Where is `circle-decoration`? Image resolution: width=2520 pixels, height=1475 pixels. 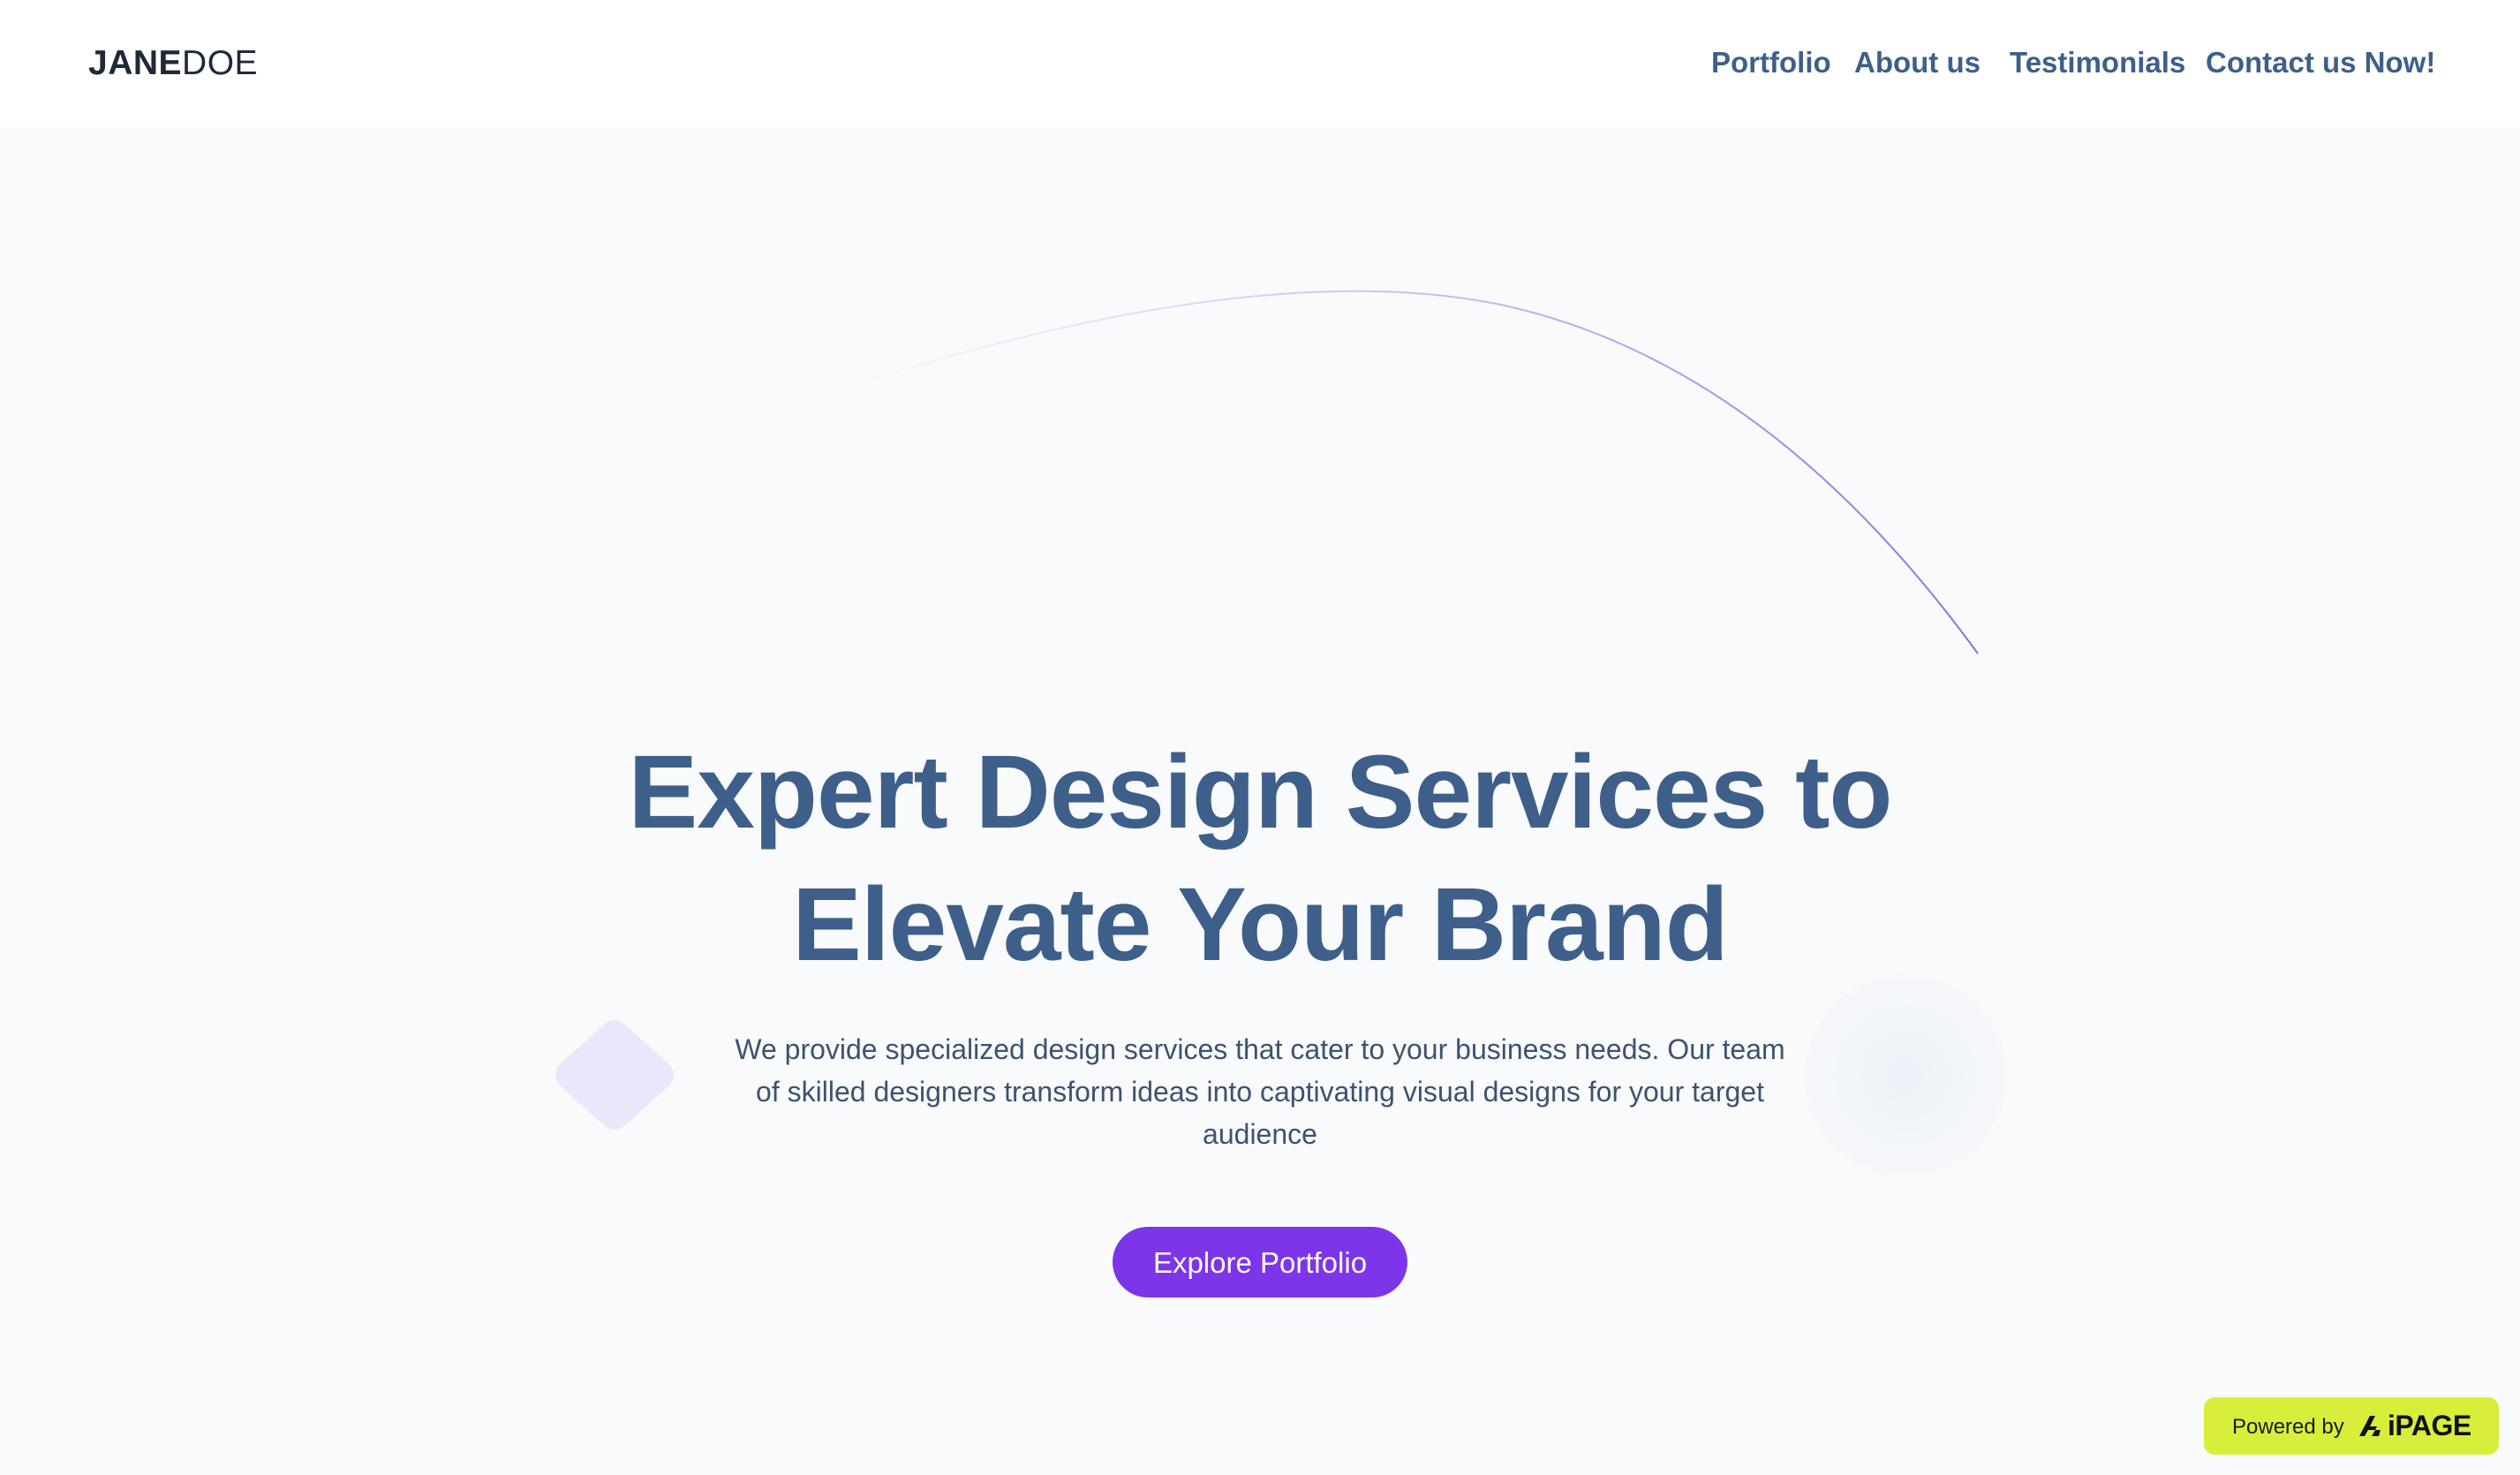 circle-decoration is located at coordinates (1906, 1075).